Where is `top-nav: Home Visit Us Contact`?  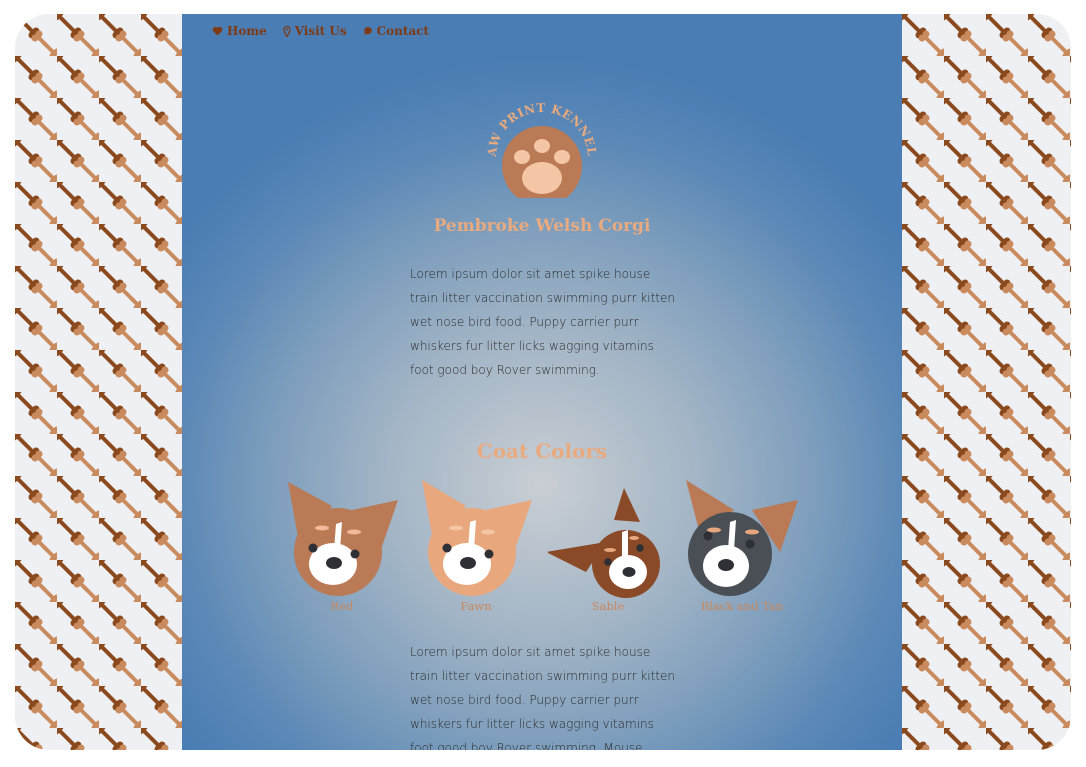
top-nav: Home Visit Us Contact is located at coordinates (320, 31).